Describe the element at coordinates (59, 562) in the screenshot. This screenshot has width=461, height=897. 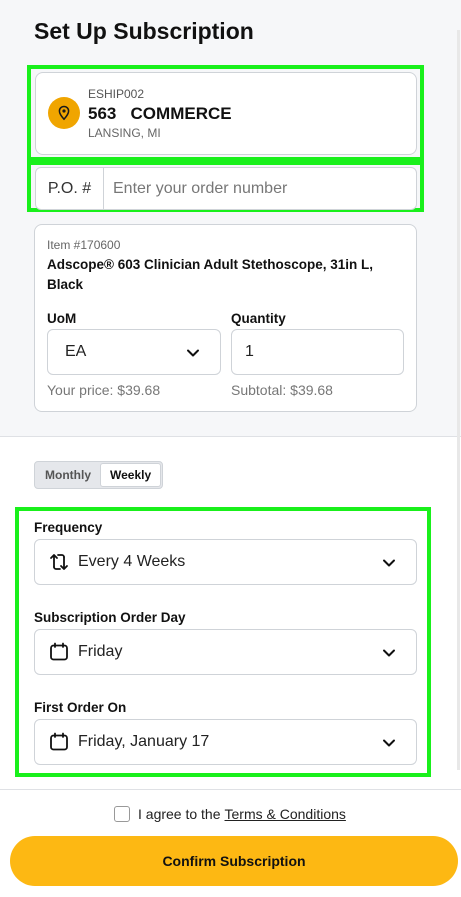
I see `repeat-icon` at that location.